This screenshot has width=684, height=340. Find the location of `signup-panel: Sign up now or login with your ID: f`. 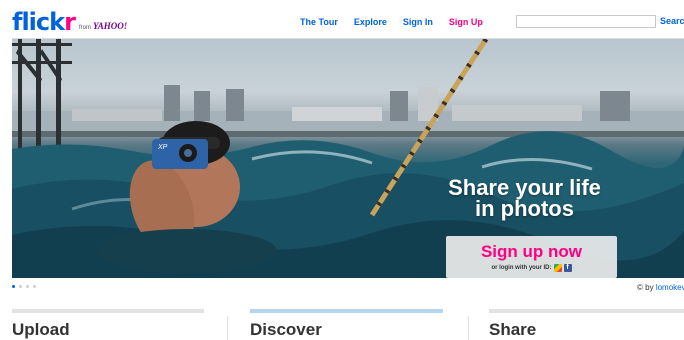

signup-panel: Sign up now or login with your ID: f is located at coordinates (531, 257).